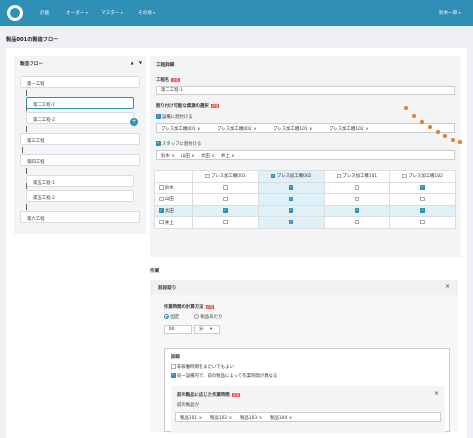 This screenshot has width=473, height=438. What do you see at coordinates (134, 122) in the screenshot?
I see `add-step-button: +` at bounding box center [134, 122].